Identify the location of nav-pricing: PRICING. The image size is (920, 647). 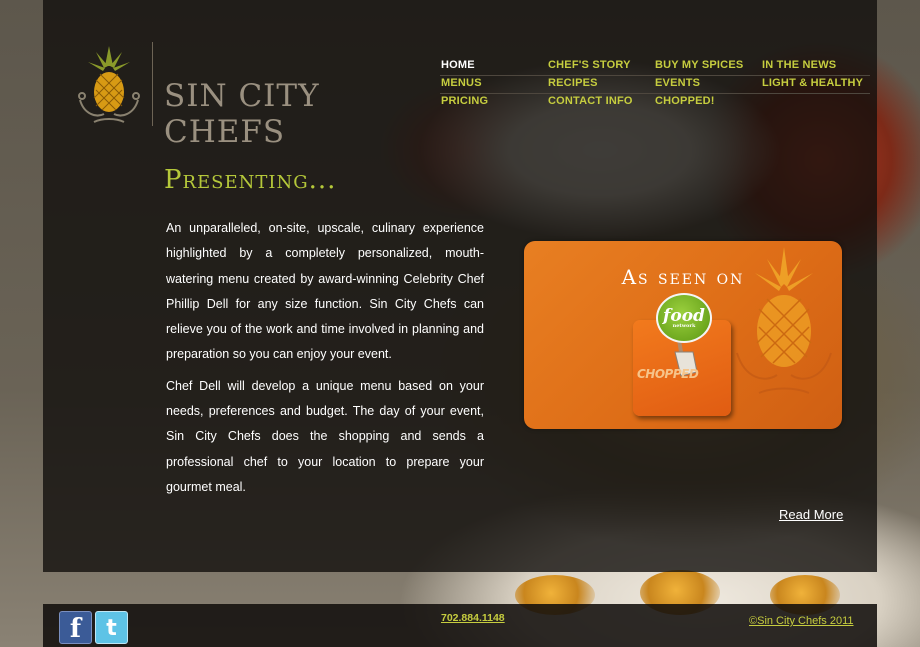
(464, 101).